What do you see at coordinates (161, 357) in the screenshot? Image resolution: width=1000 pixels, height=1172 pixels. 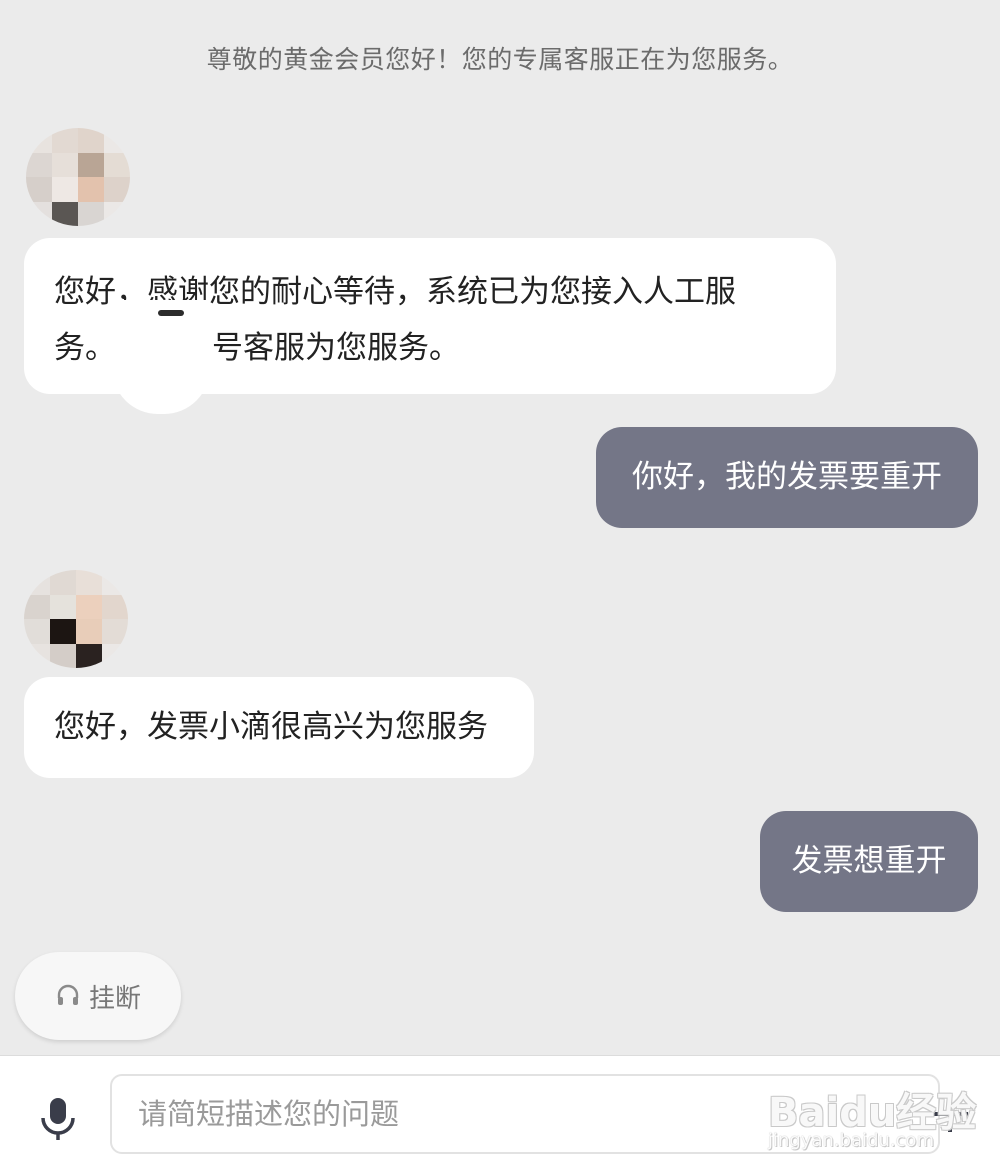 I see `redaction-patch` at bounding box center [161, 357].